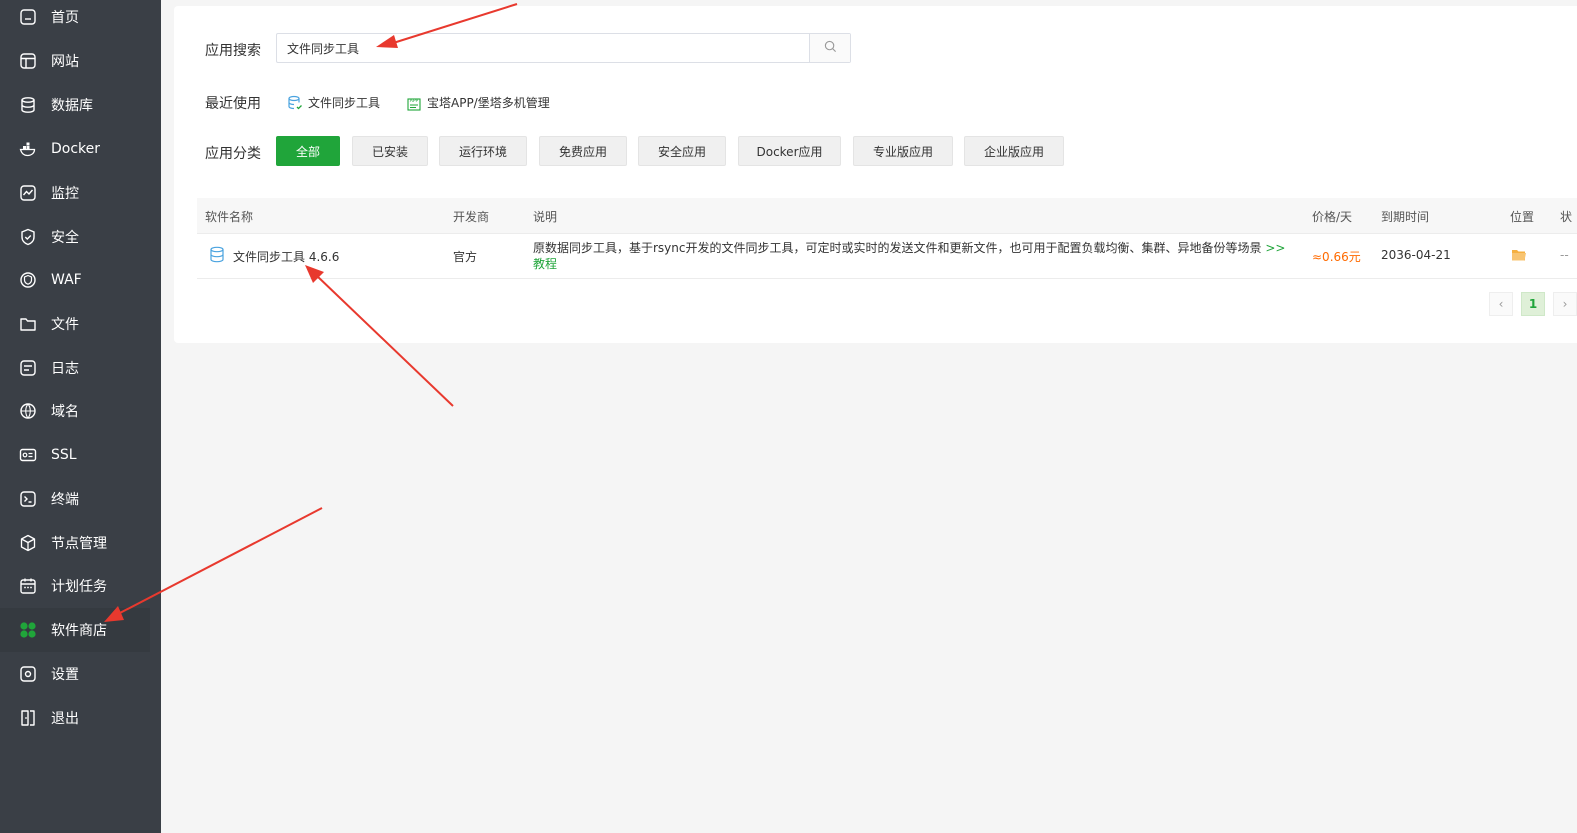  What do you see at coordinates (233, 51) in the screenshot?
I see `search-label: 应用搜索` at bounding box center [233, 51].